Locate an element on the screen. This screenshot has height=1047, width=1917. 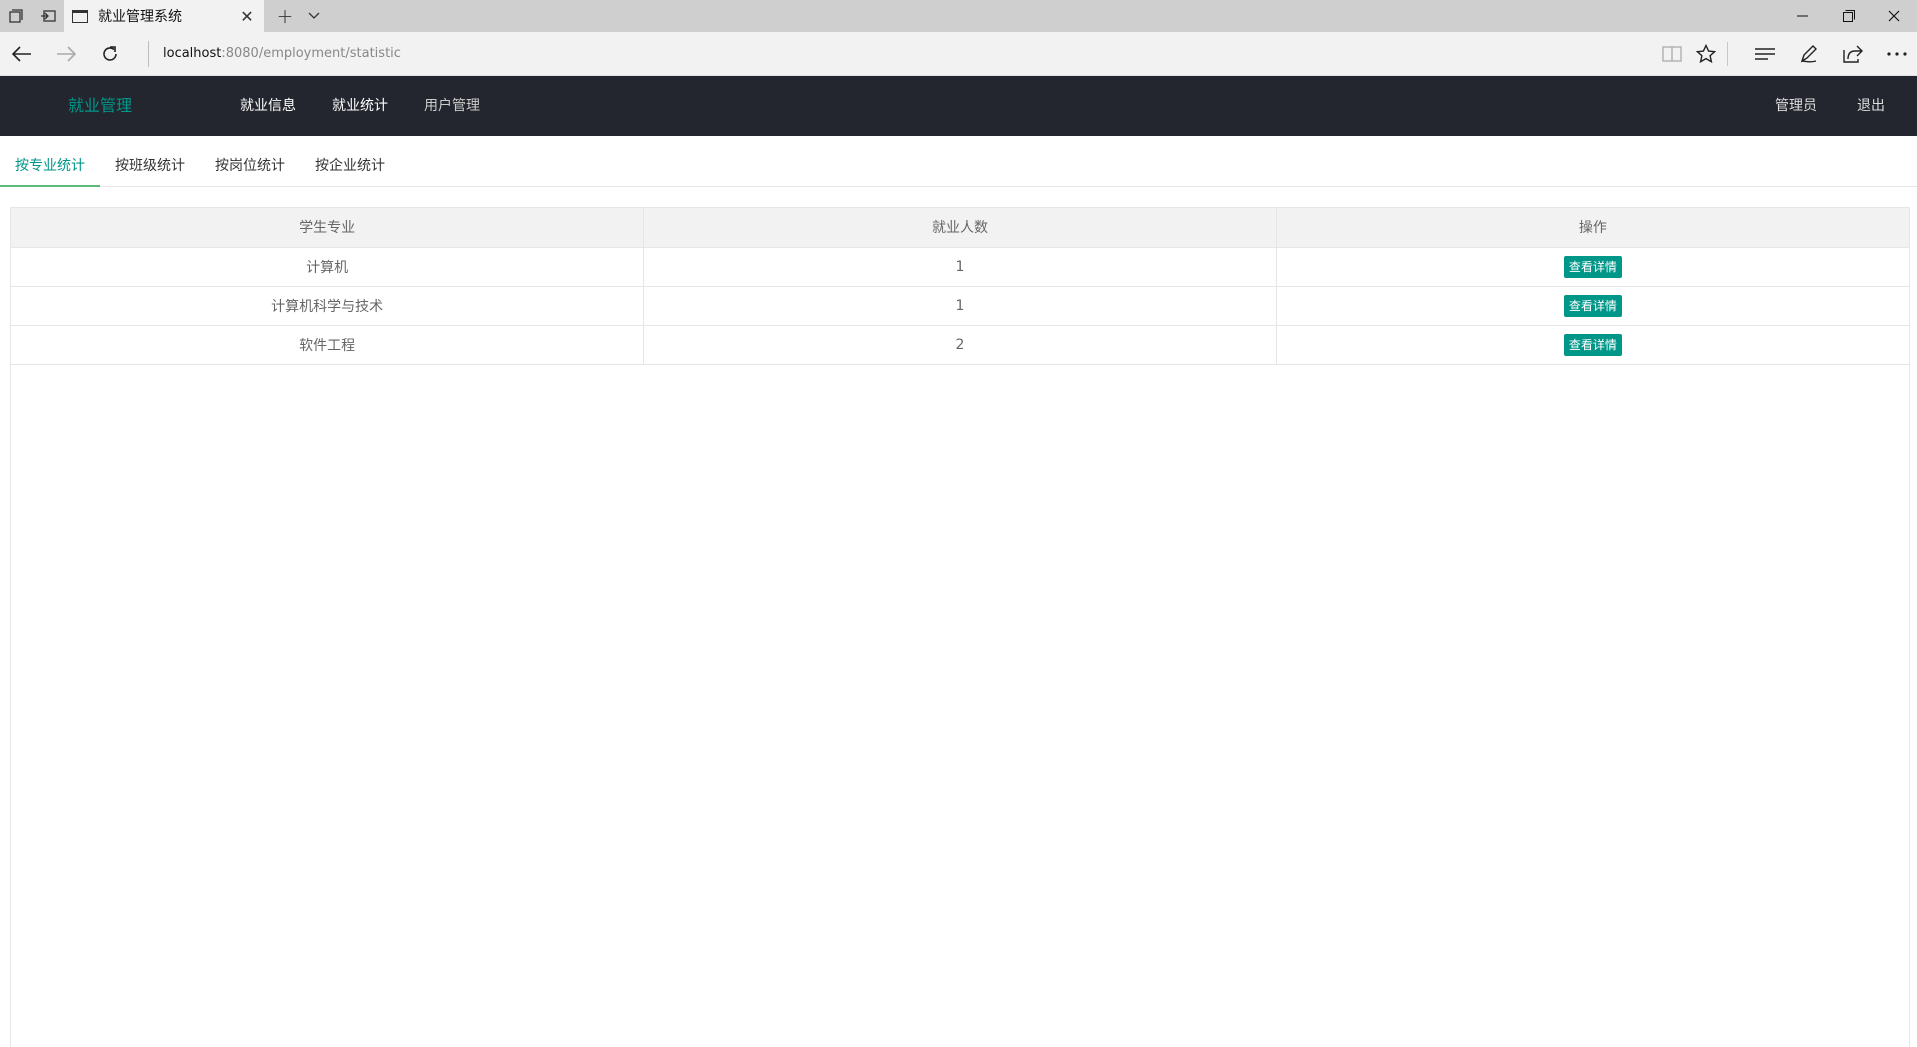
app-header: 就业管理 就业信息 就业统计 用户管理 管理员 退出 is located at coordinates (958, 106).